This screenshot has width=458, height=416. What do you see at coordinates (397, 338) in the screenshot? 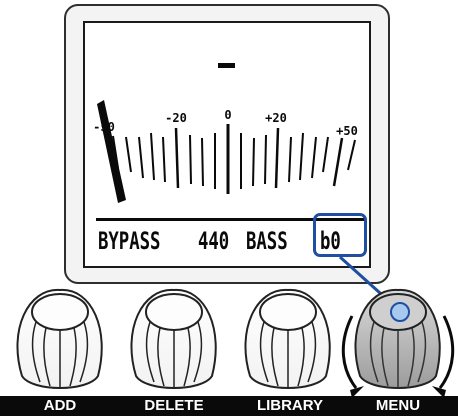
I see `menu-knob` at bounding box center [397, 338].